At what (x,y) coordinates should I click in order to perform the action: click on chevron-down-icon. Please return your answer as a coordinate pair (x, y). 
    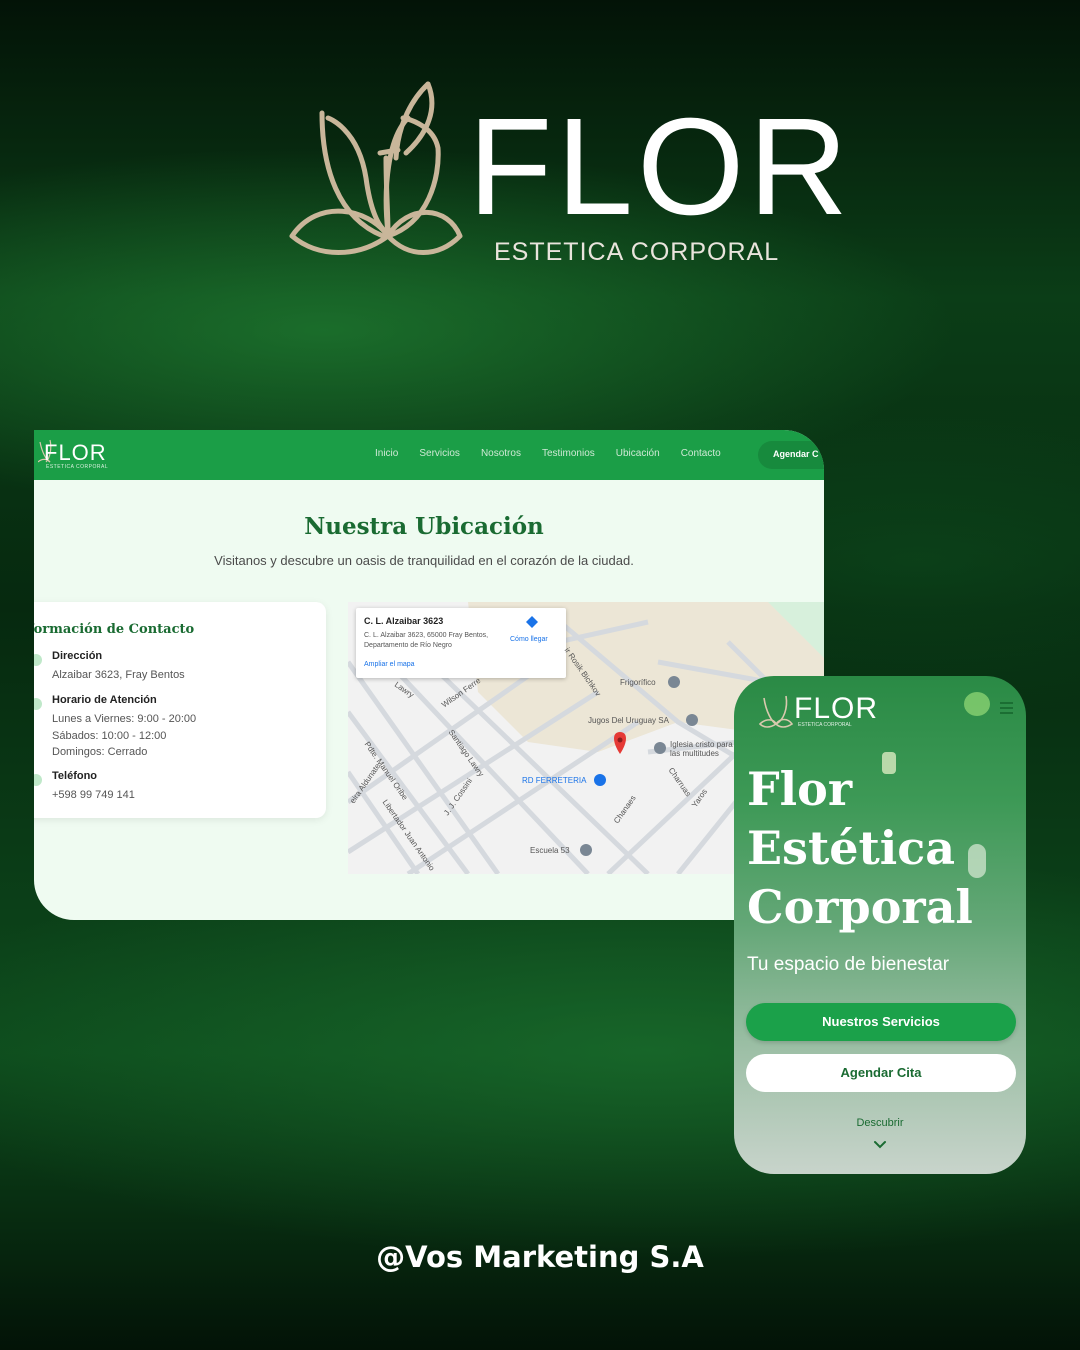
    Looking at the image, I should click on (880, 1145).